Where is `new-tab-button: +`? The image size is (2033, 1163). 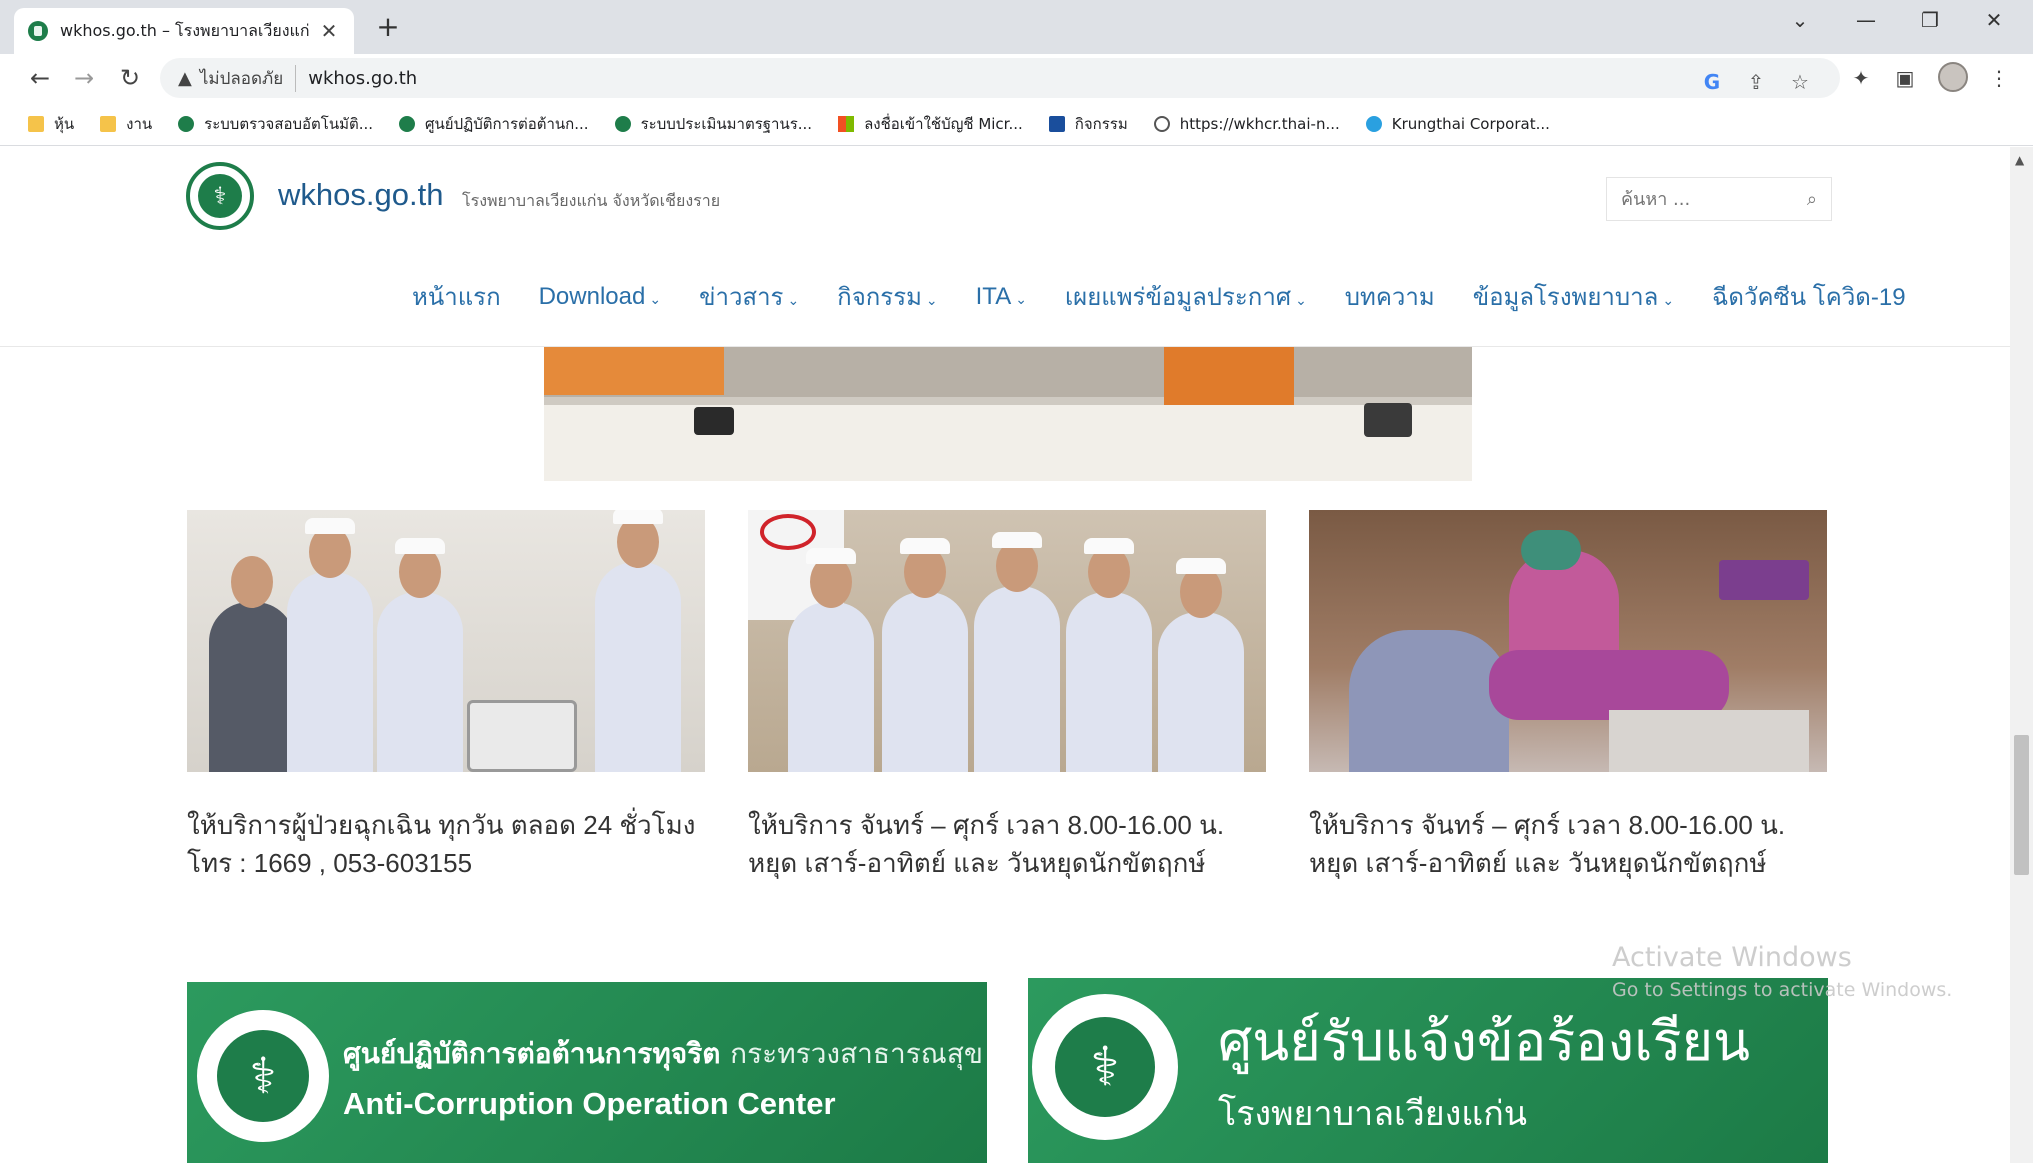 new-tab-button: + is located at coordinates (388, 28).